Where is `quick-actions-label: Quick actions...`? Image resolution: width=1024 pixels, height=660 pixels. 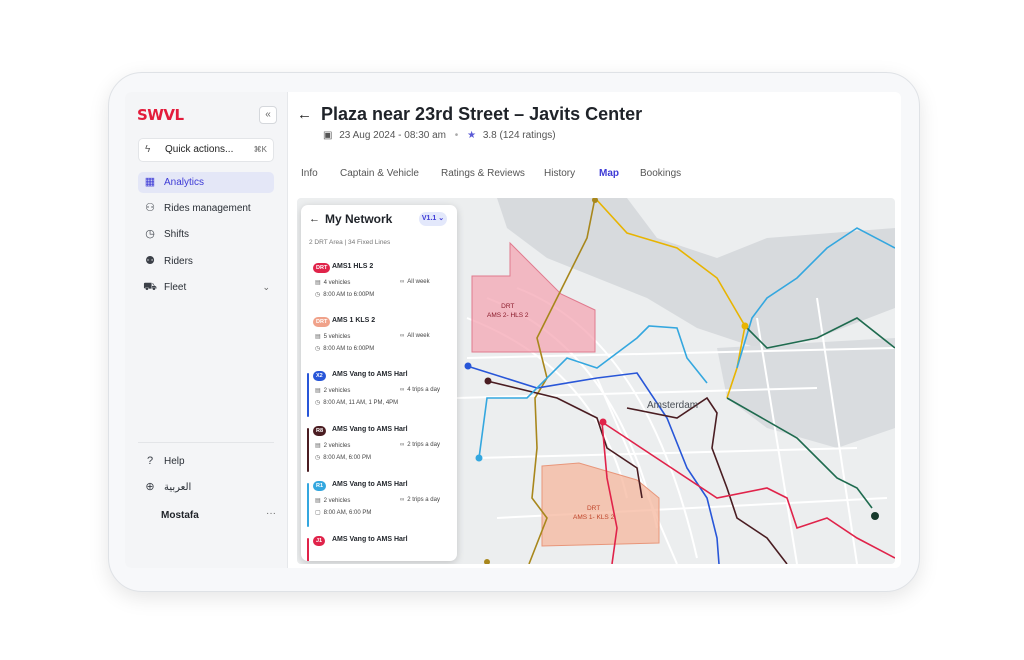 quick-actions-label: Quick actions... is located at coordinates (199, 149).